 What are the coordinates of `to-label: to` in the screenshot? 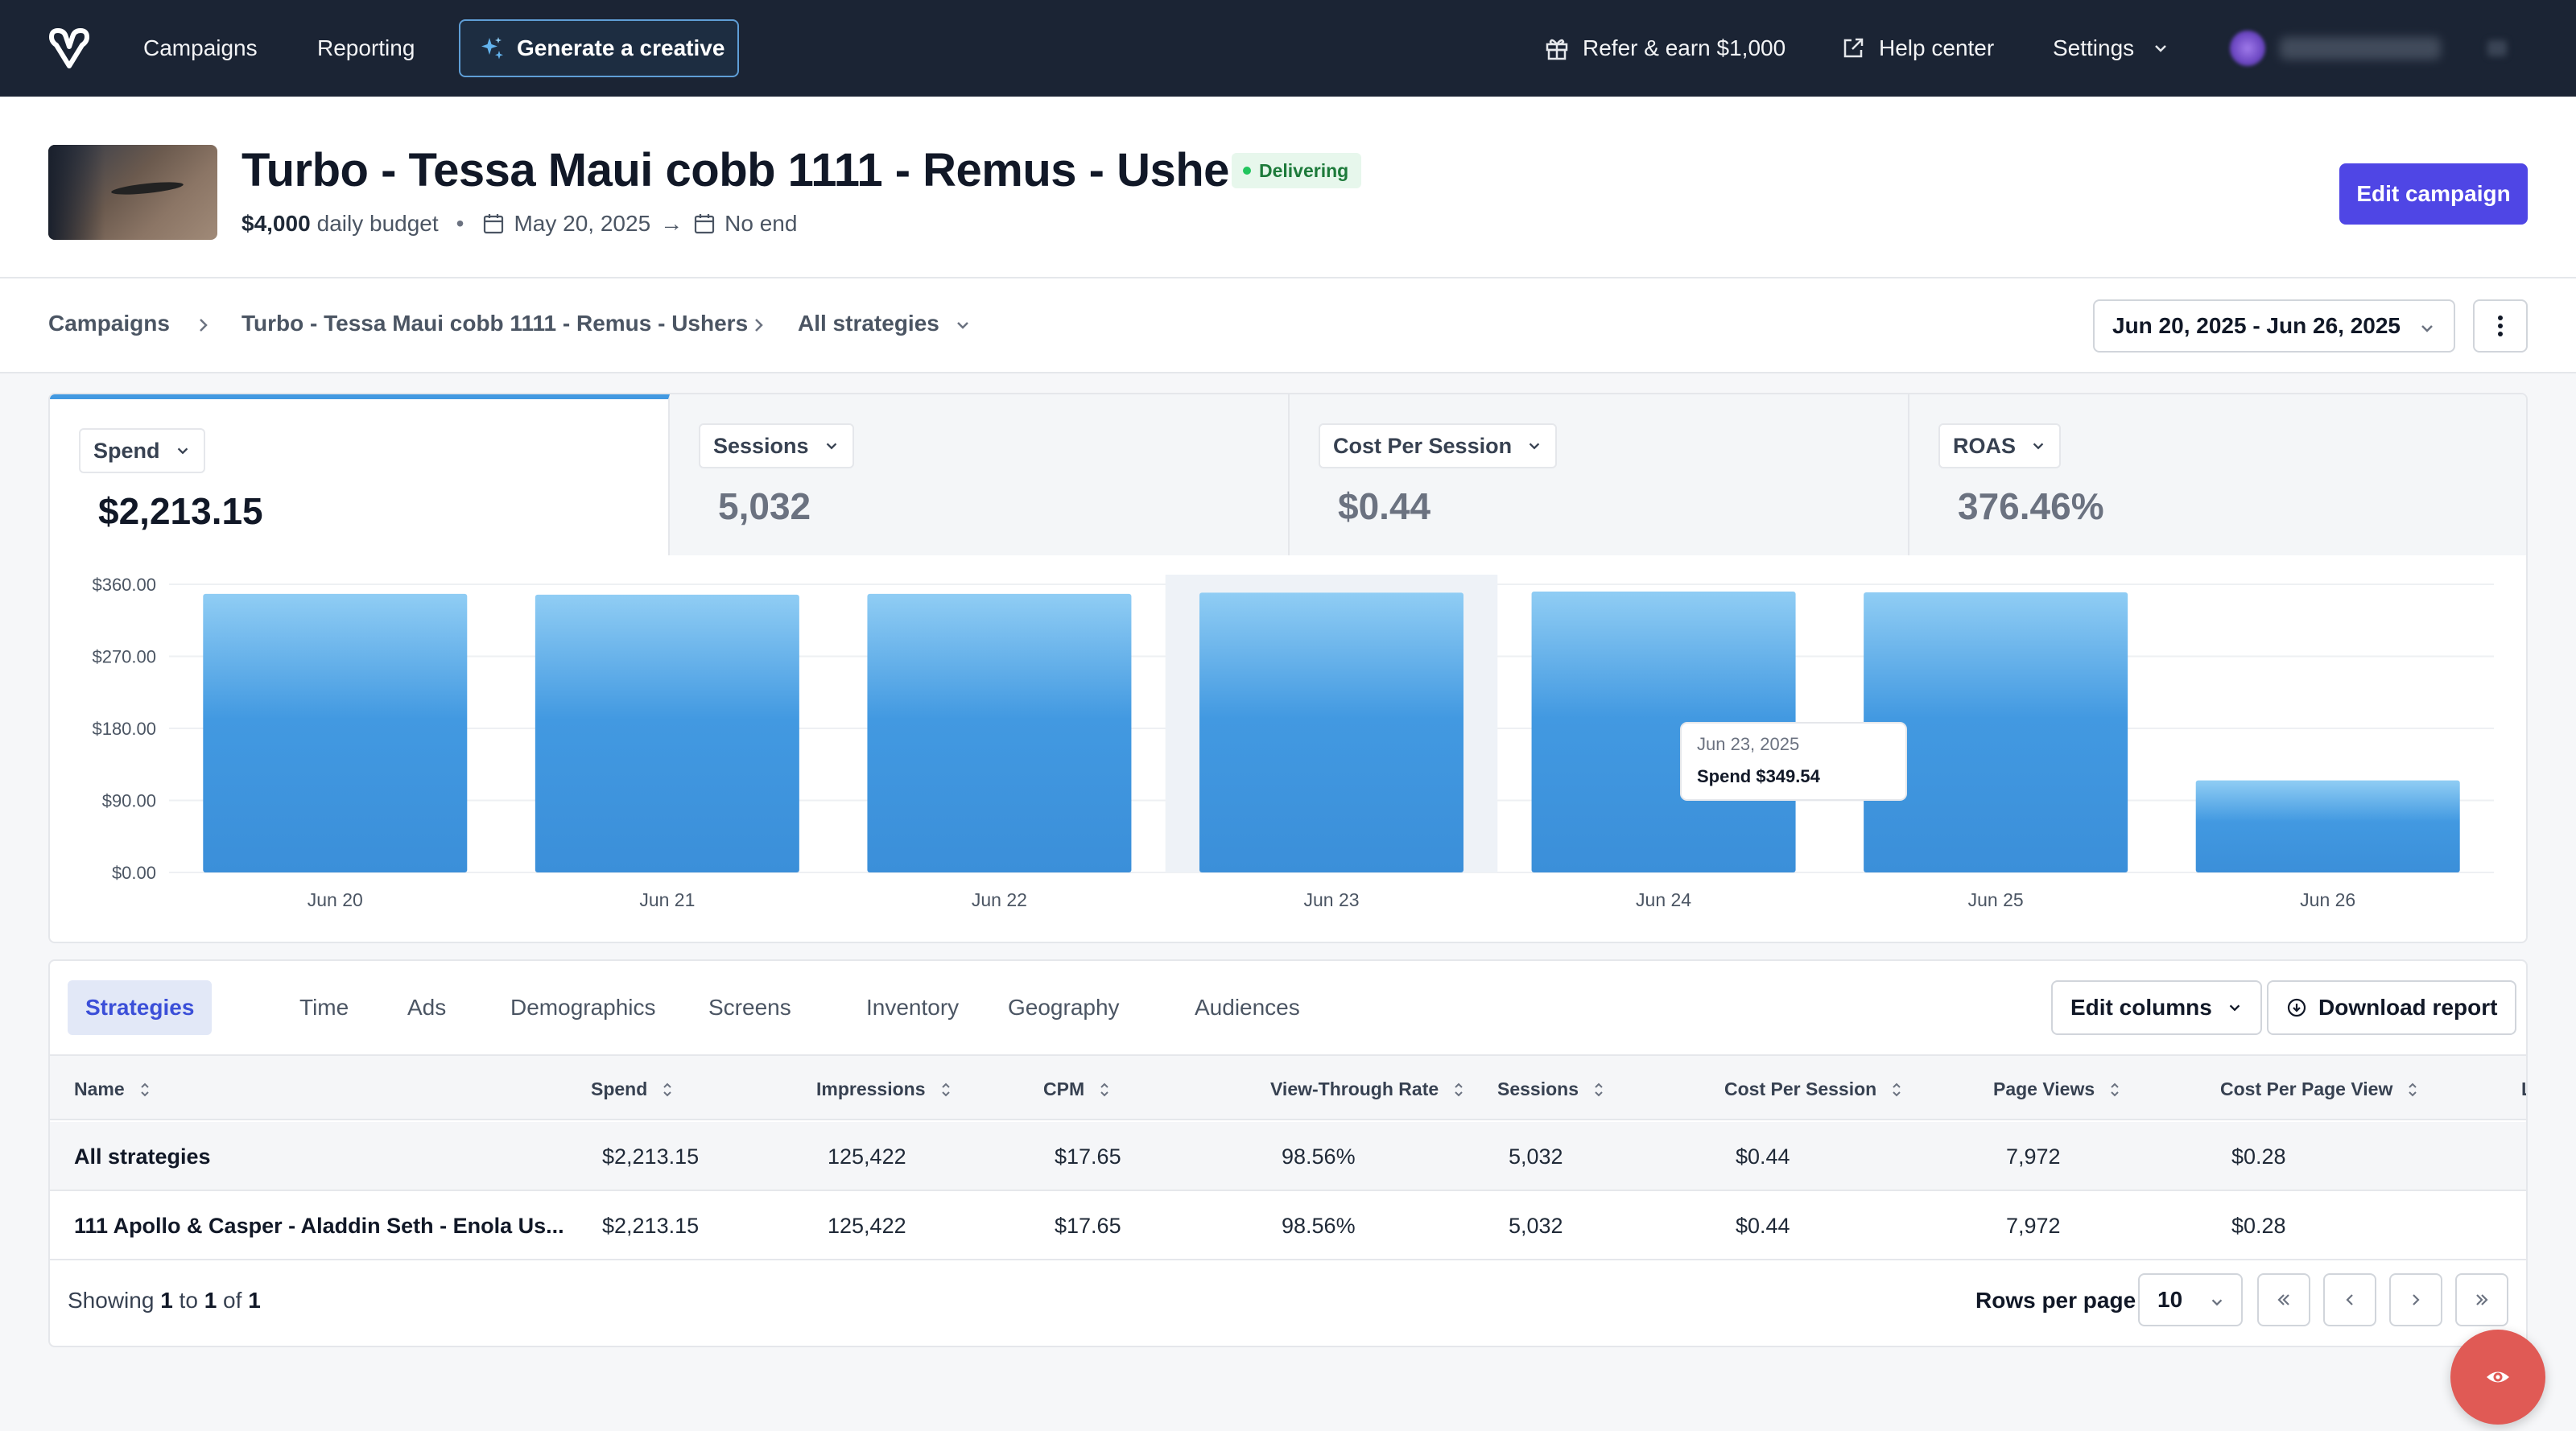 It's located at (188, 1300).